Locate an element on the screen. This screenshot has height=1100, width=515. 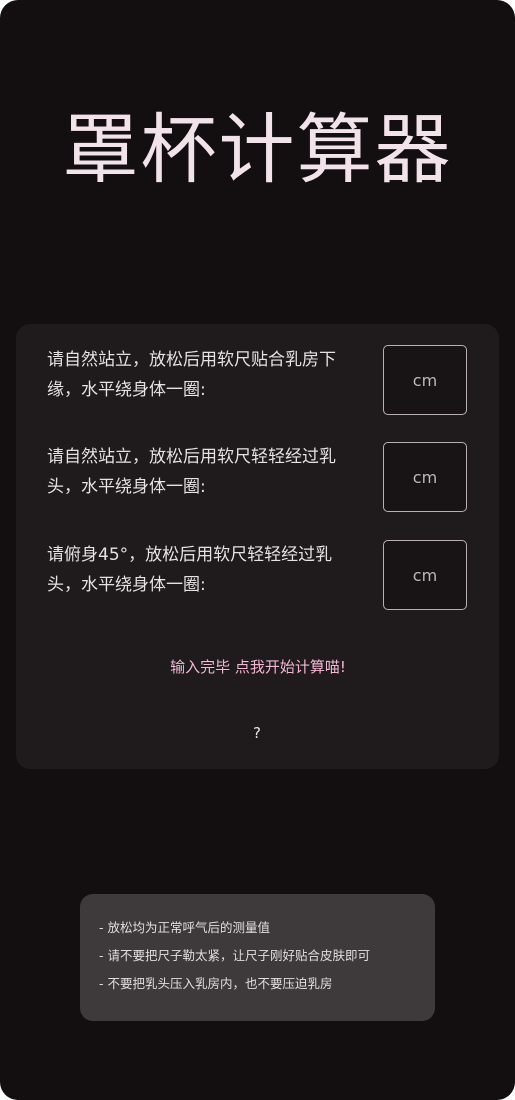
tip-item: - 不要把乳头压入乳房内，也不要压迫乳房 is located at coordinates (216, 983).